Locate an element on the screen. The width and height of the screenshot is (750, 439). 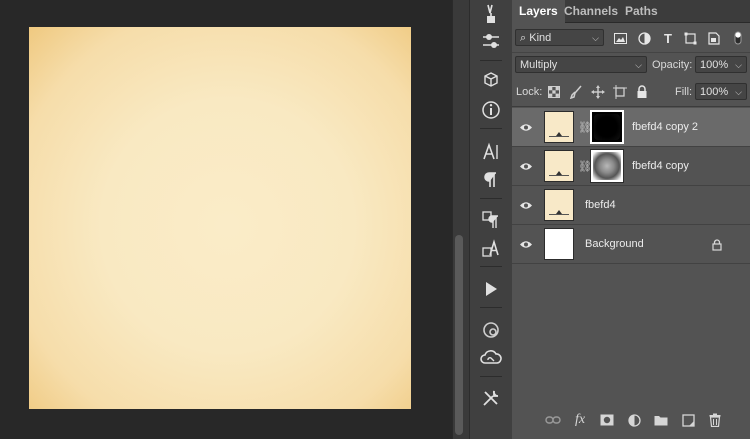
opacity-label: Opacity: is located at coordinates (672, 65).